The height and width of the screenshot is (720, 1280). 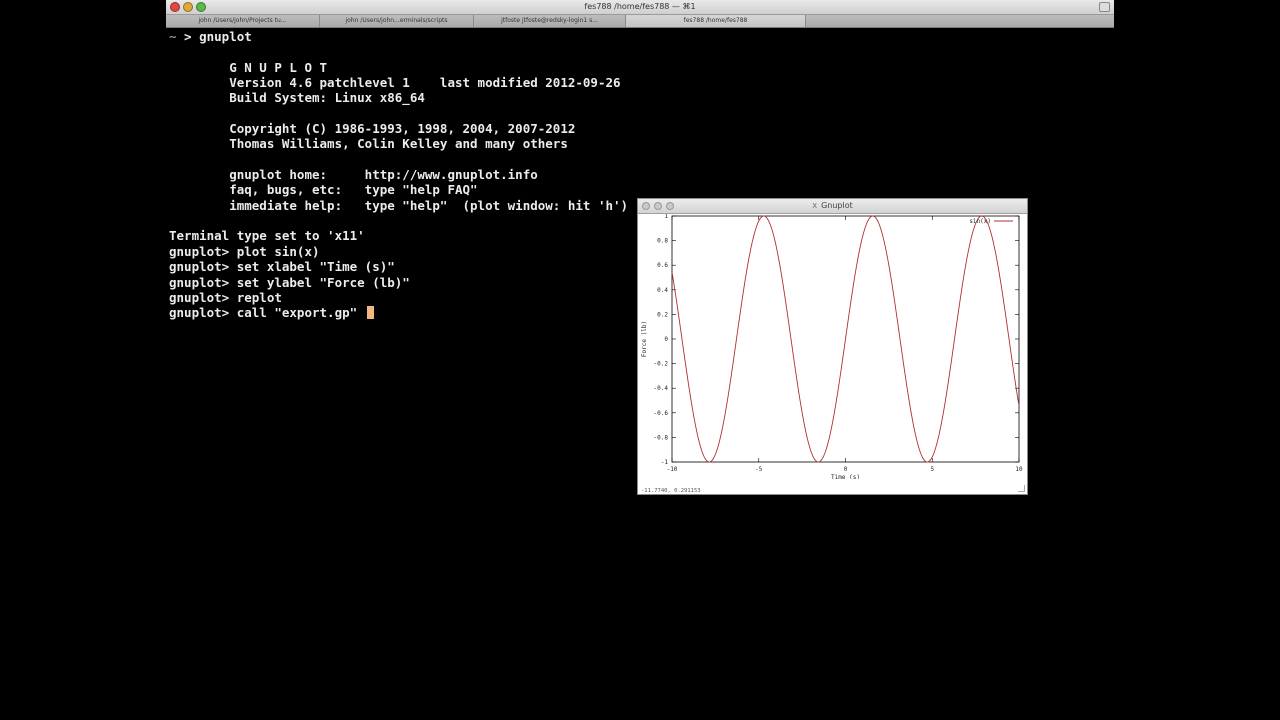 I want to click on sine-curve-series, so click(x=845, y=339).